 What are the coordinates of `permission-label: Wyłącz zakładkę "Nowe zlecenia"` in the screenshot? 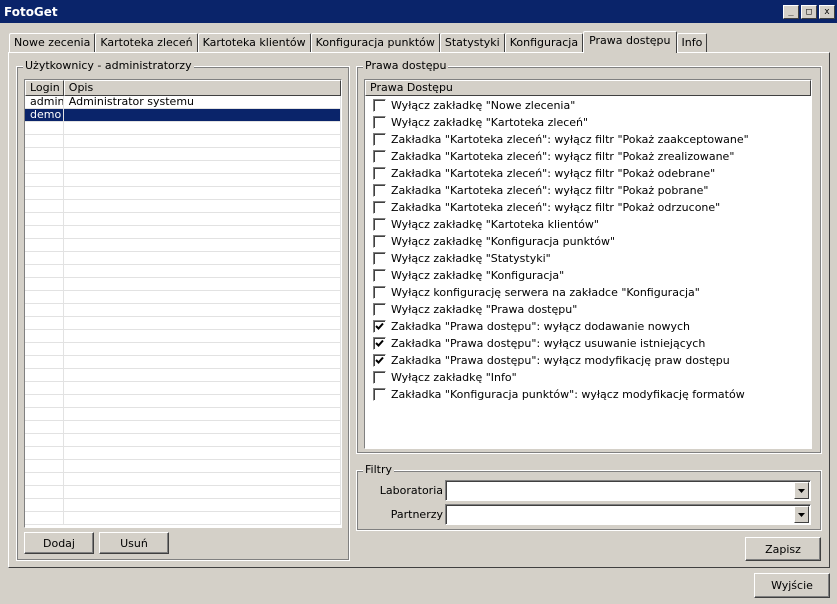 It's located at (483, 105).